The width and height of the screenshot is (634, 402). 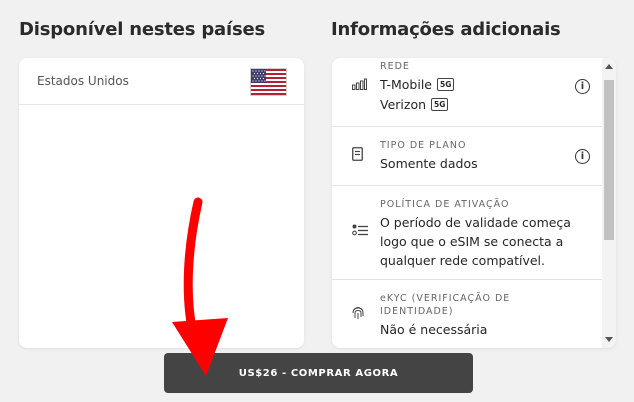 What do you see at coordinates (395, 66) in the screenshot?
I see `network-label: REDE` at bounding box center [395, 66].